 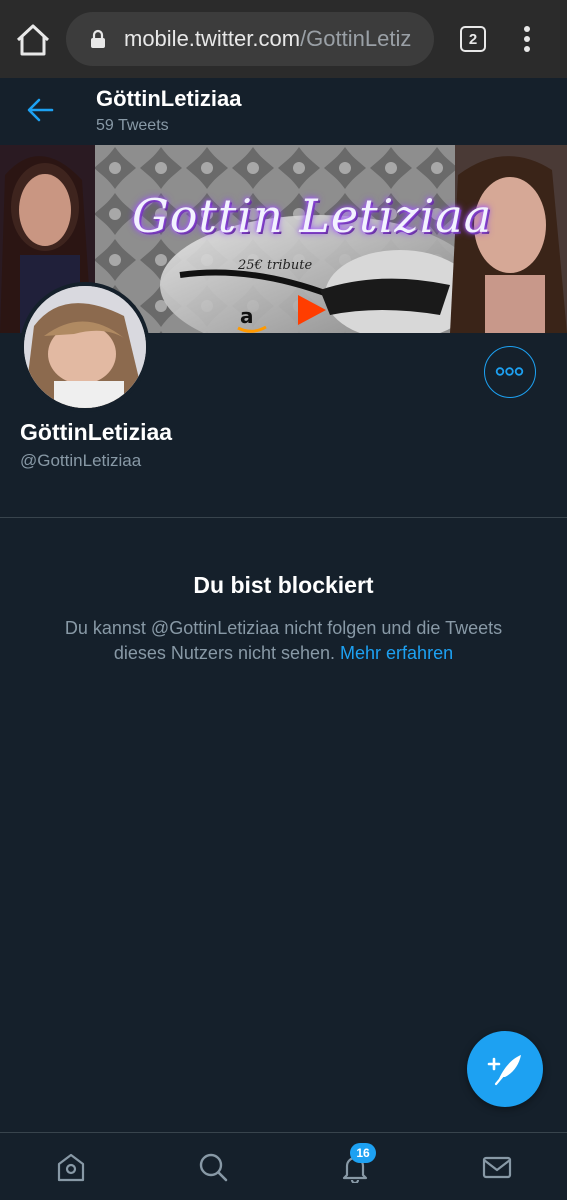 I want to click on url-path: /GottinLetiz, so click(x=356, y=38).